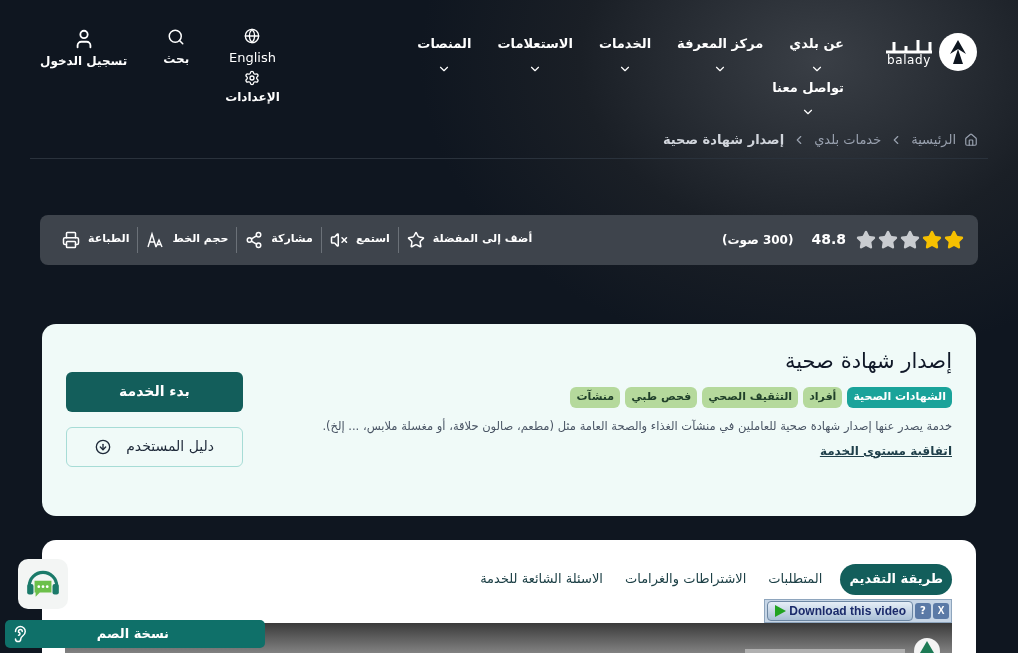  Describe the element at coordinates (154, 446) in the screenshot. I see `user-guide-button: دليل المستخدم` at that location.